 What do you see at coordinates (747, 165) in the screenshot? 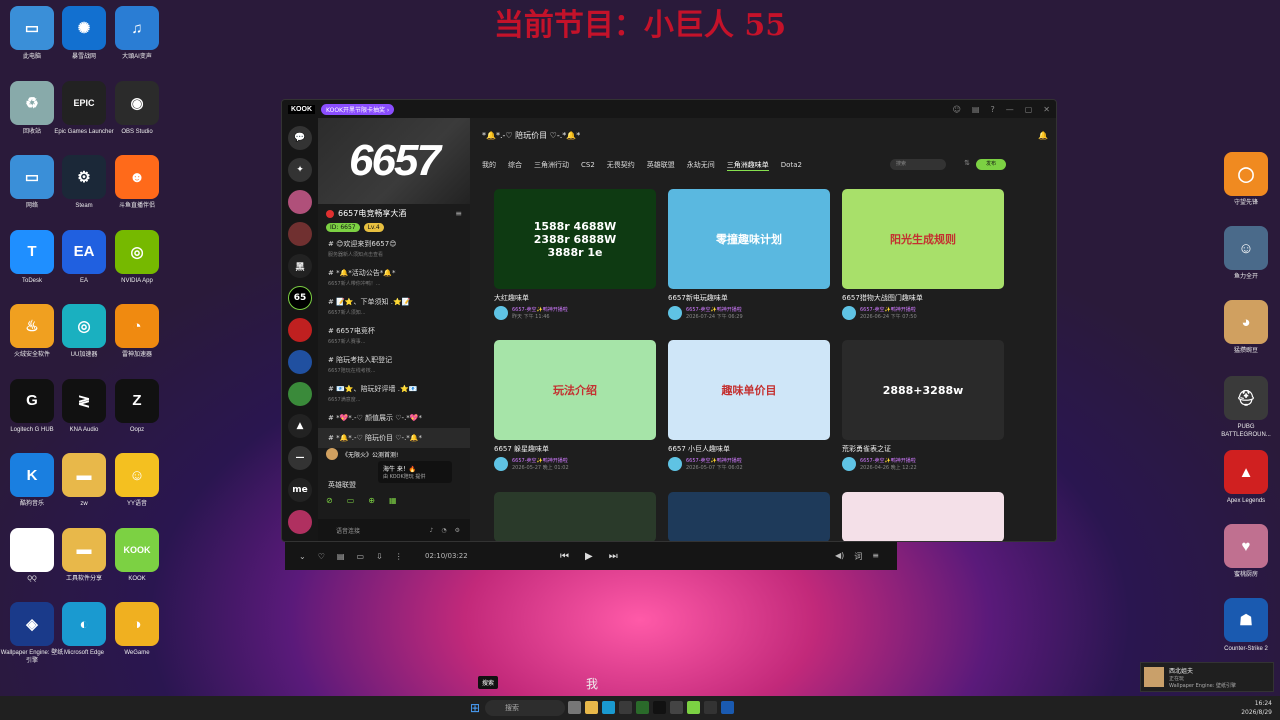
I see `tab-item: 三角洲趣味单` at bounding box center [747, 165].